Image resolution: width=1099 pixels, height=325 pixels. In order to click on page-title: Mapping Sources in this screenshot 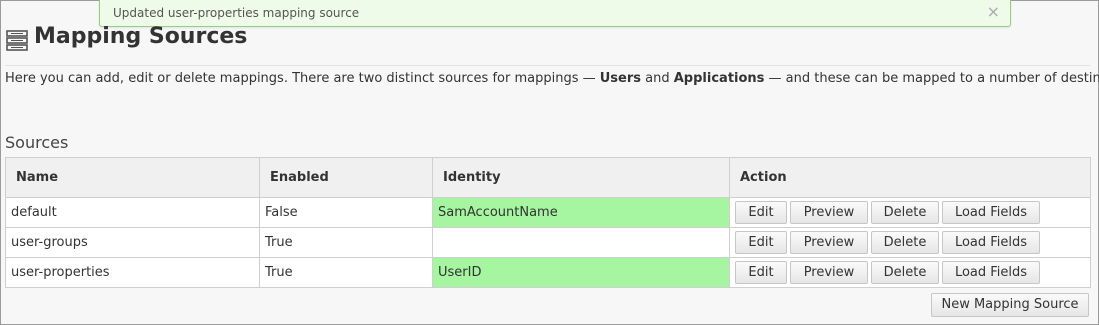, I will do `click(141, 36)`.